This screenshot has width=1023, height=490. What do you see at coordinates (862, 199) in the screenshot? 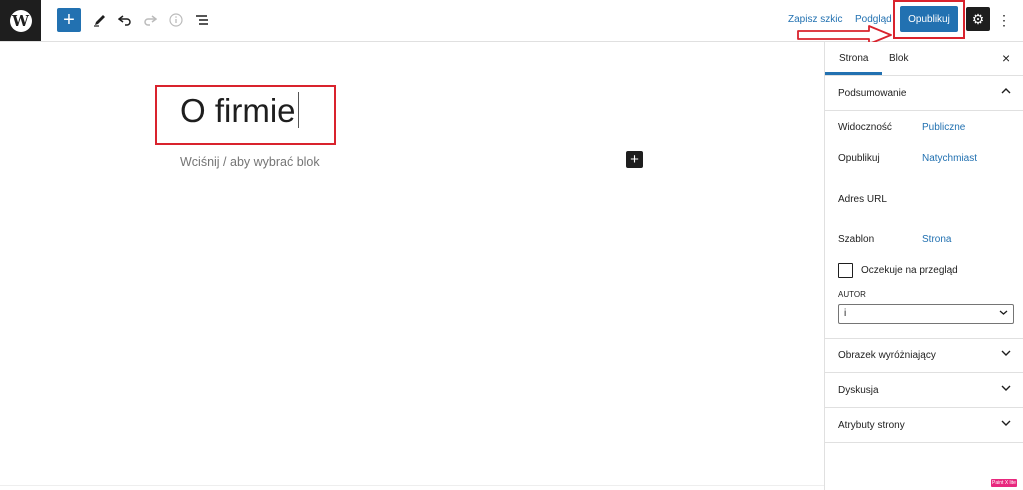
I see `url-label: Adres URL` at bounding box center [862, 199].